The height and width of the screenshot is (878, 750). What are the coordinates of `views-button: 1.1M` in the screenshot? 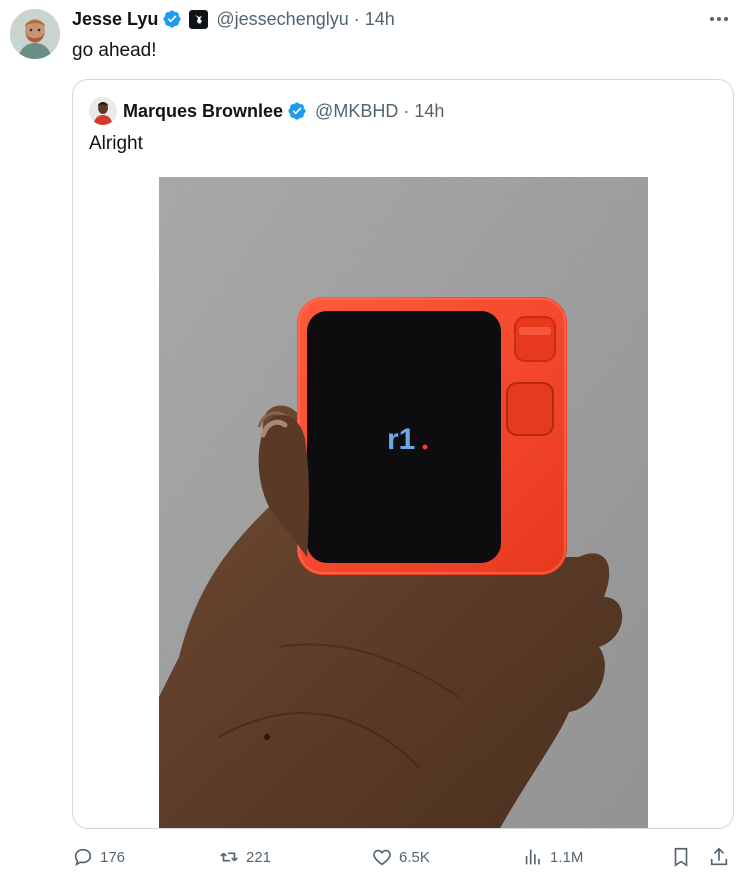 It's located at (552, 857).